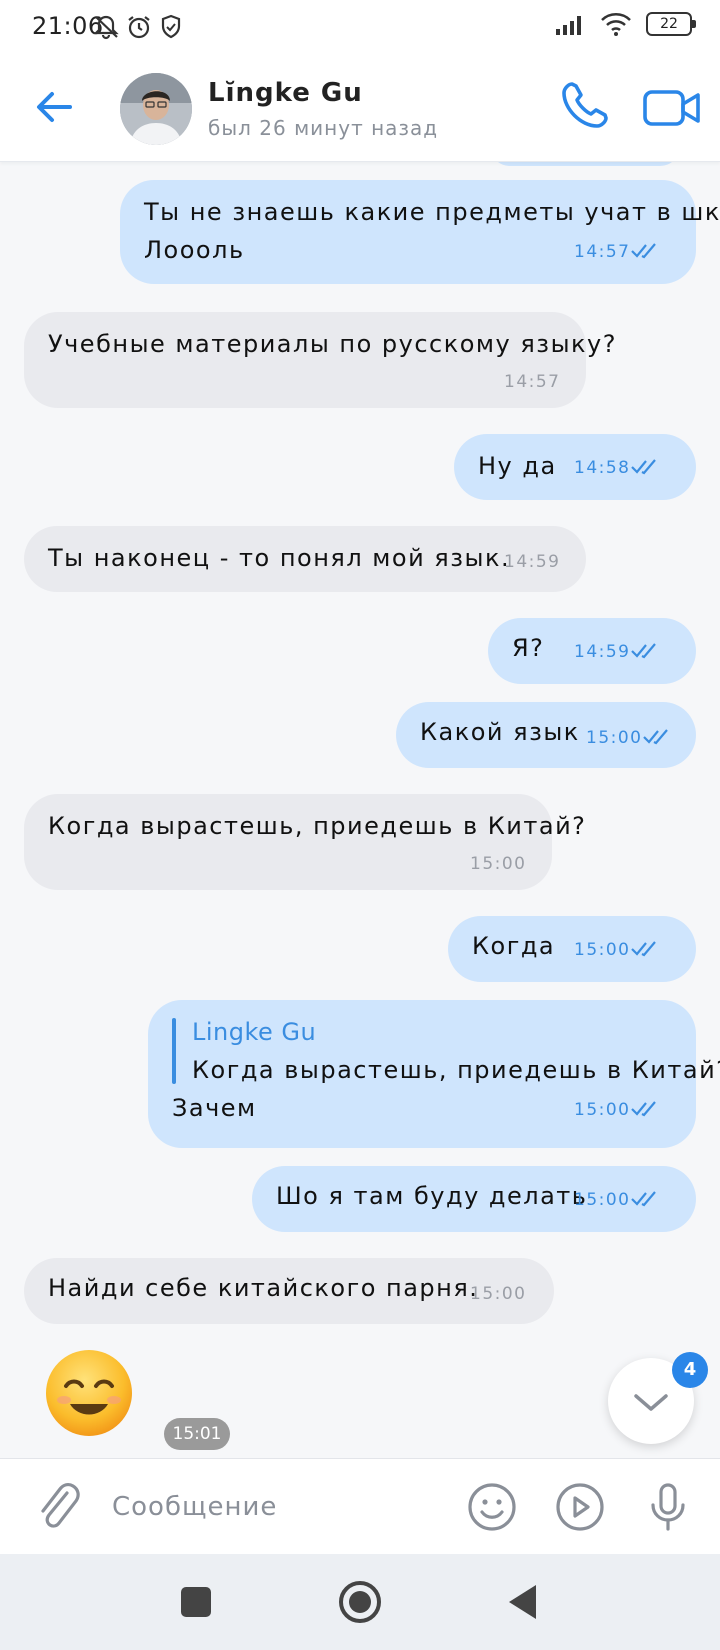 Image resolution: width=720 pixels, height=1650 pixels. What do you see at coordinates (254, 1032) in the screenshot?
I see `reply-author: Lingke Gu` at bounding box center [254, 1032].